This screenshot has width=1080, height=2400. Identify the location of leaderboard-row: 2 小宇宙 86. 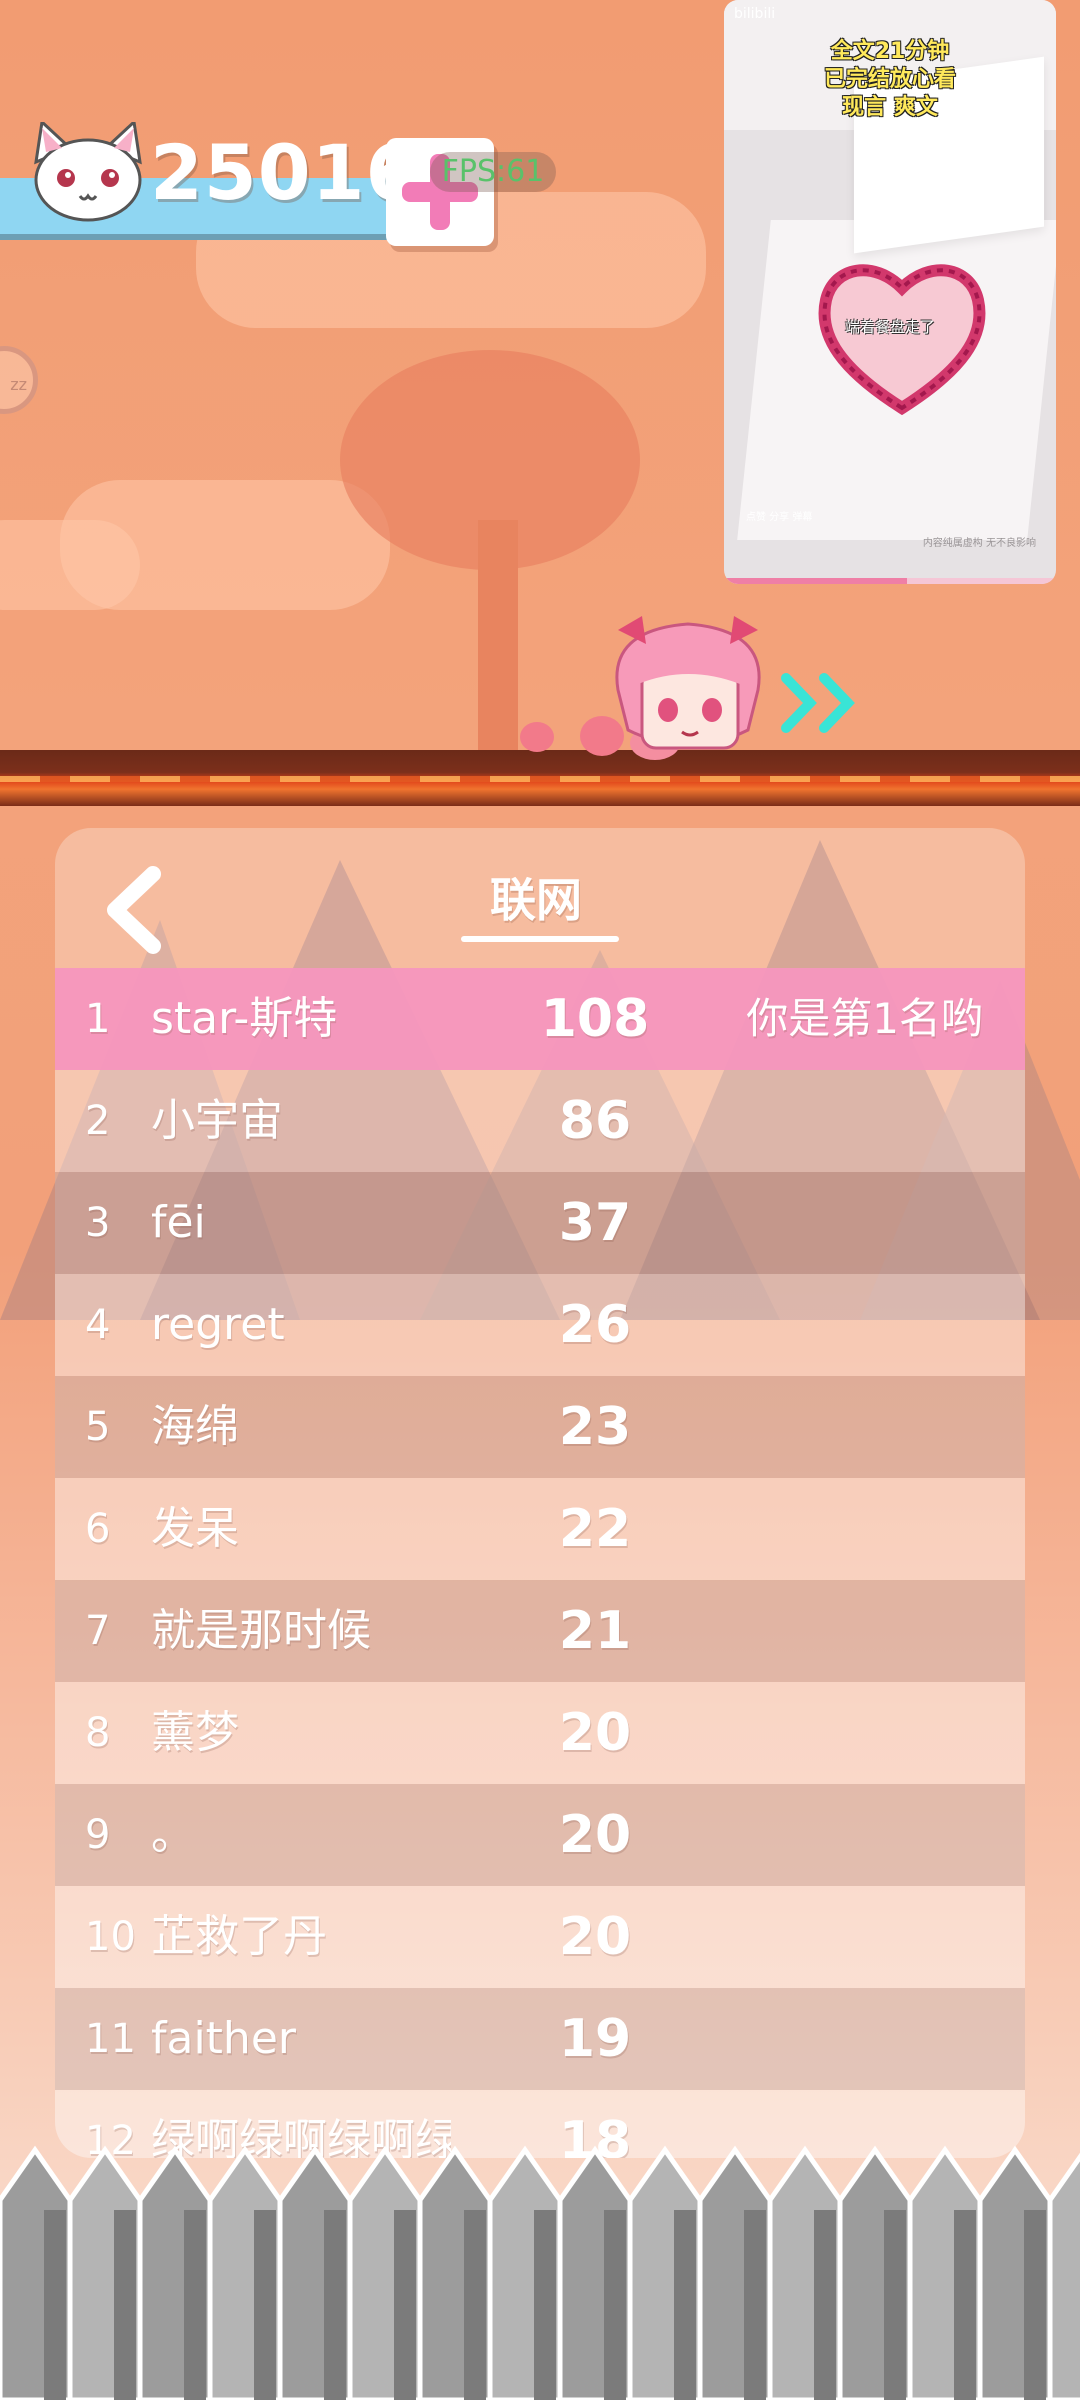
(540, 1121).